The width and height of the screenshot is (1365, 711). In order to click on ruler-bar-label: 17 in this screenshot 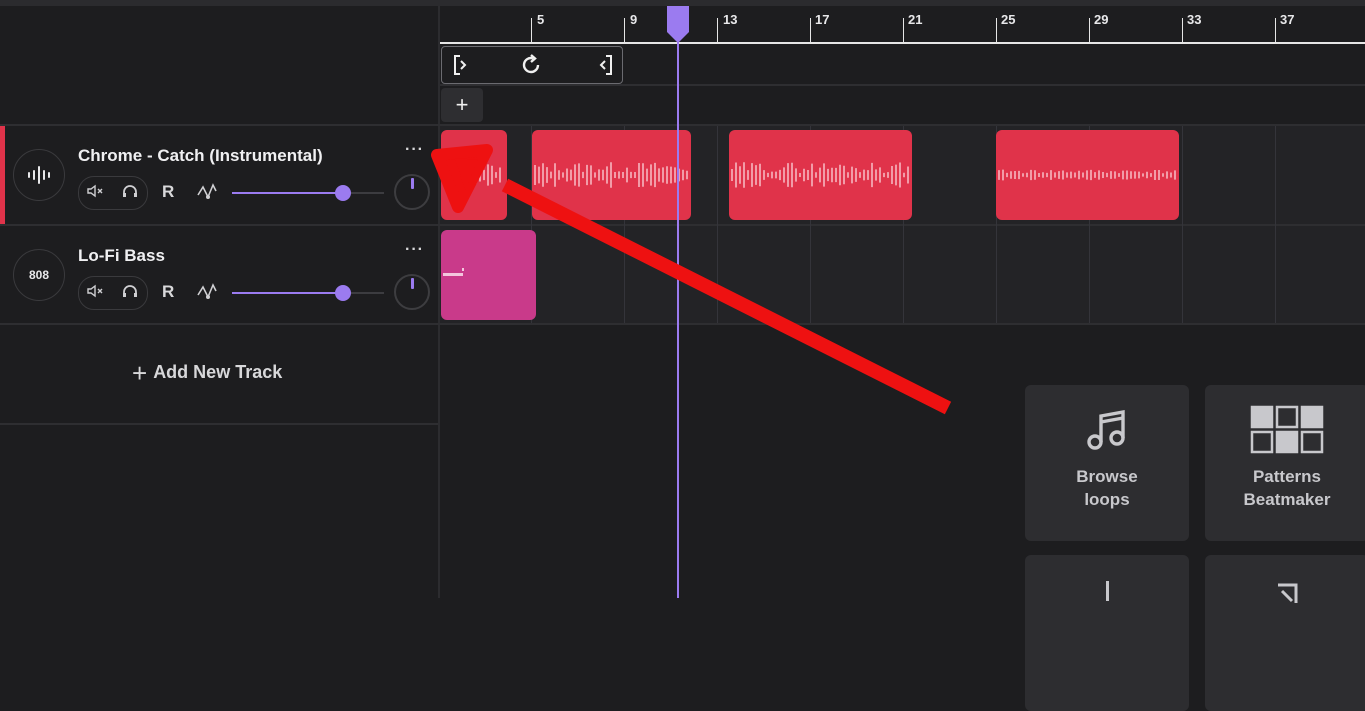, I will do `click(822, 19)`.